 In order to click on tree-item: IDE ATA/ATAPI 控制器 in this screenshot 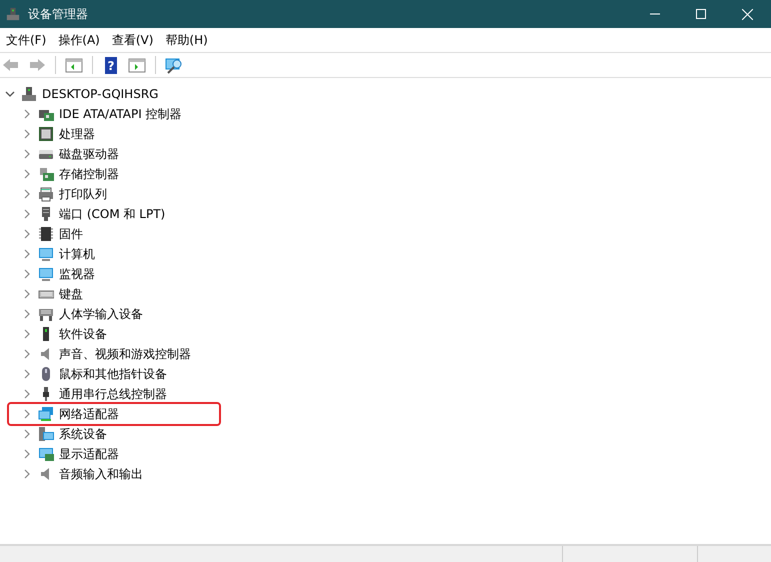, I will do `click(120, 114)`.